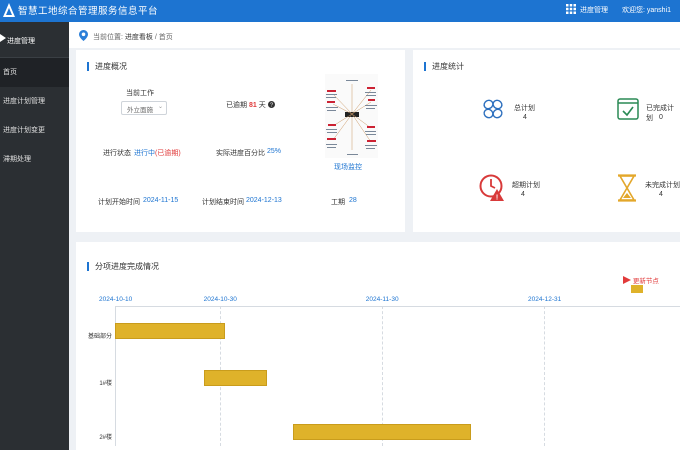 This screenshot has height=450, width=680. Describe the element at coordinates (21, 41) in the screenshot. I see `sidebar-header-label: 进度管理` at that location.